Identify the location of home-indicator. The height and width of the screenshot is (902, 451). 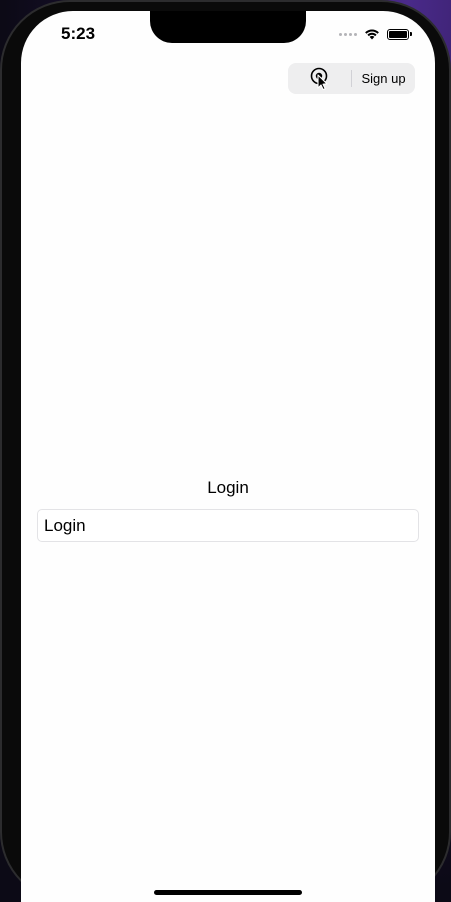
(228, 892).